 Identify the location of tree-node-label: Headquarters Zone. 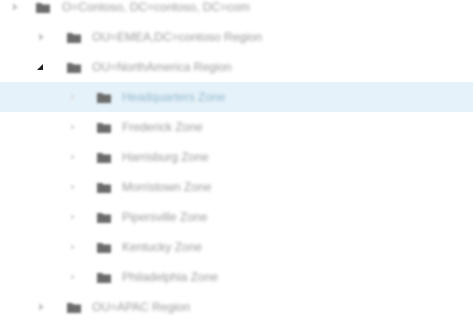
(174, 97).